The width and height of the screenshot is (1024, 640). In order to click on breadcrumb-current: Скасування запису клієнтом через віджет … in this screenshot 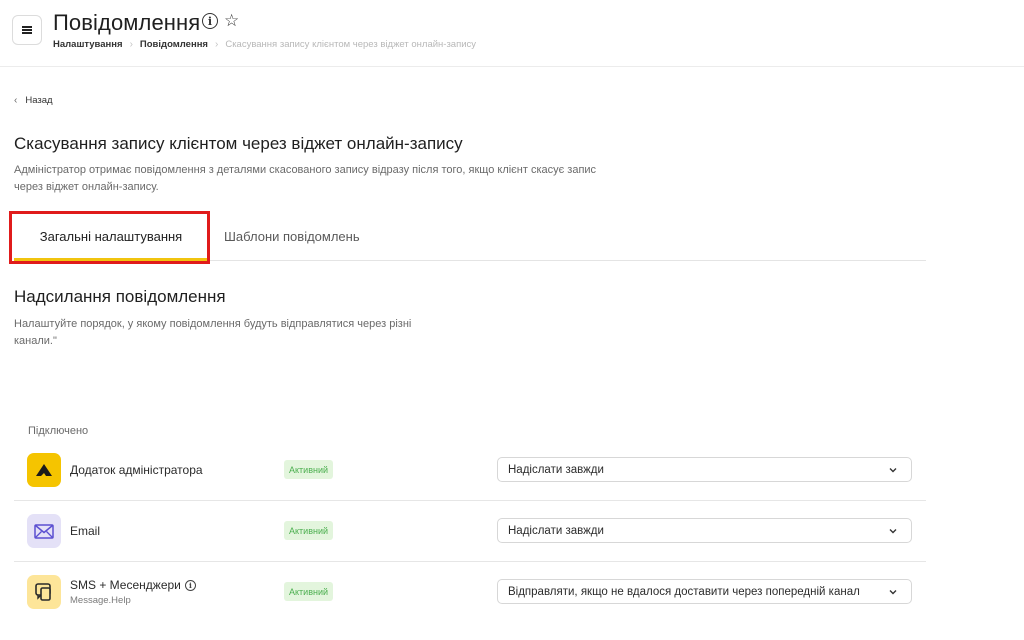, I will do `click(351, 44)`.